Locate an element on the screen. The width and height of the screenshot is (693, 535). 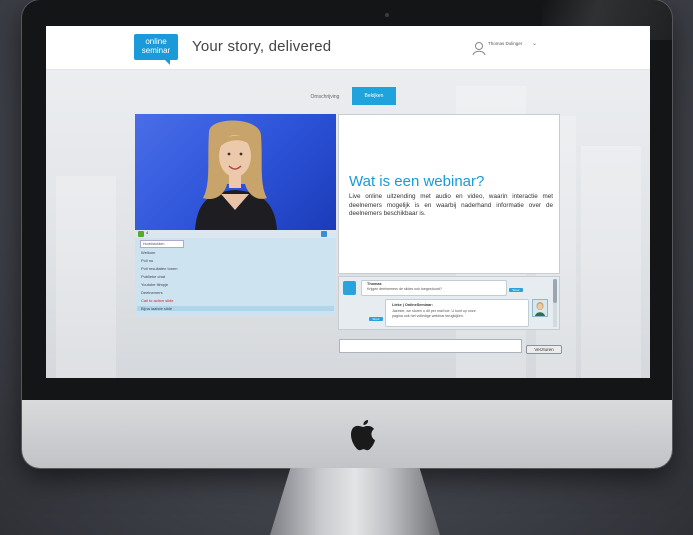
user-icon is located at coordinates (479, 48).